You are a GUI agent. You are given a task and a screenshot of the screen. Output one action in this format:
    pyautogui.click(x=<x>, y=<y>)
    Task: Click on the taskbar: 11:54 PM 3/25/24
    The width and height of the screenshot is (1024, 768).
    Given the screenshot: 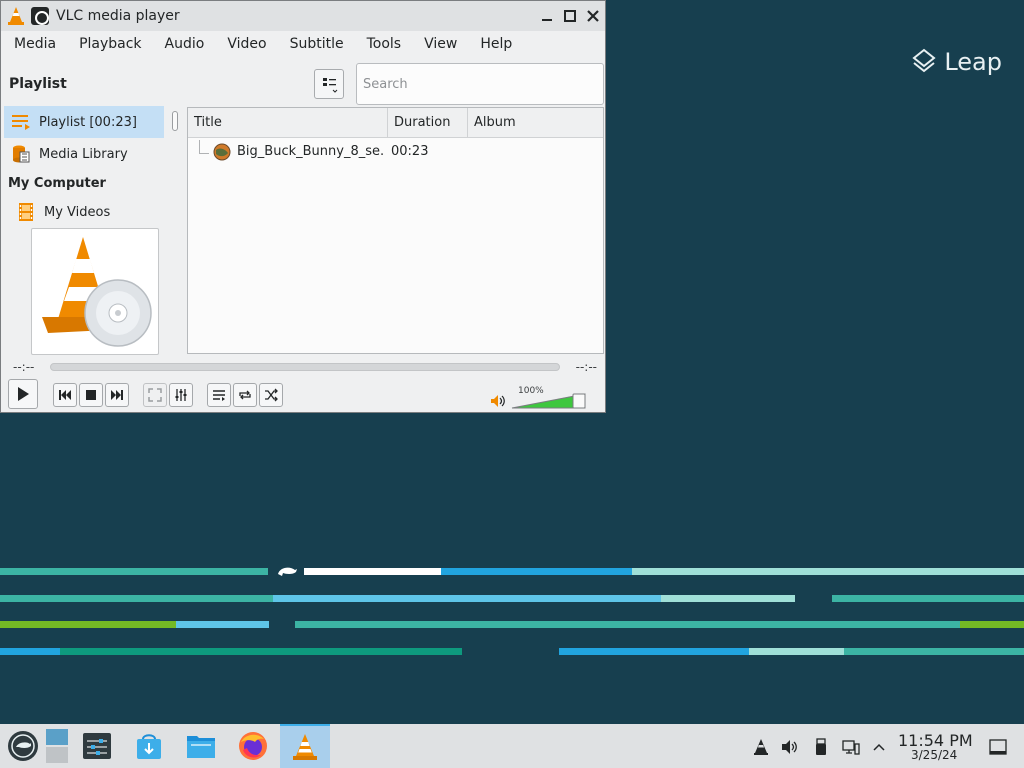 What is the action you would take?
    pyautogui.click(x=512, y=746)
    